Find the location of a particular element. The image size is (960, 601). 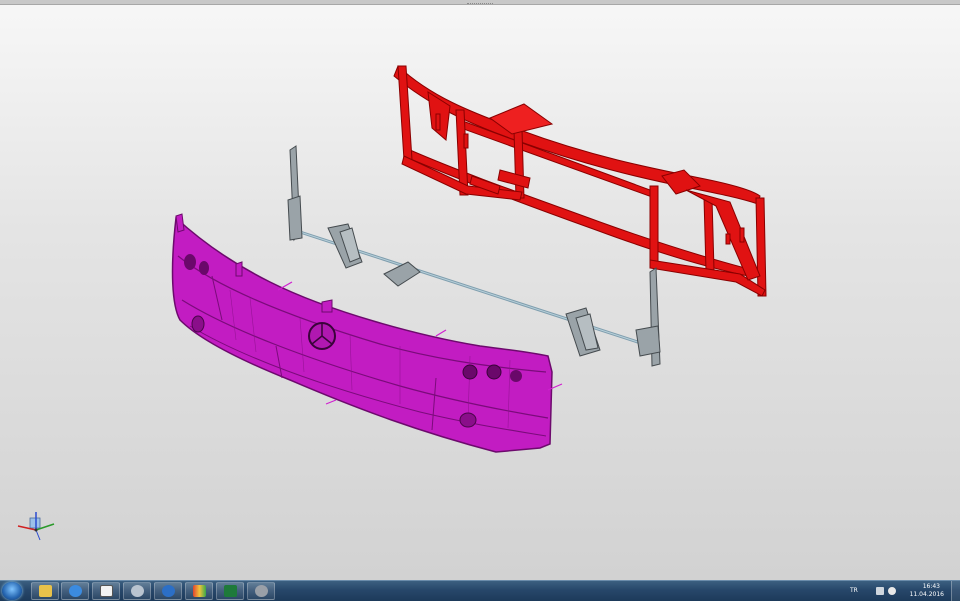

taskbar: TR 16:43 11.04.2016 is located at coordinates (480, 590).